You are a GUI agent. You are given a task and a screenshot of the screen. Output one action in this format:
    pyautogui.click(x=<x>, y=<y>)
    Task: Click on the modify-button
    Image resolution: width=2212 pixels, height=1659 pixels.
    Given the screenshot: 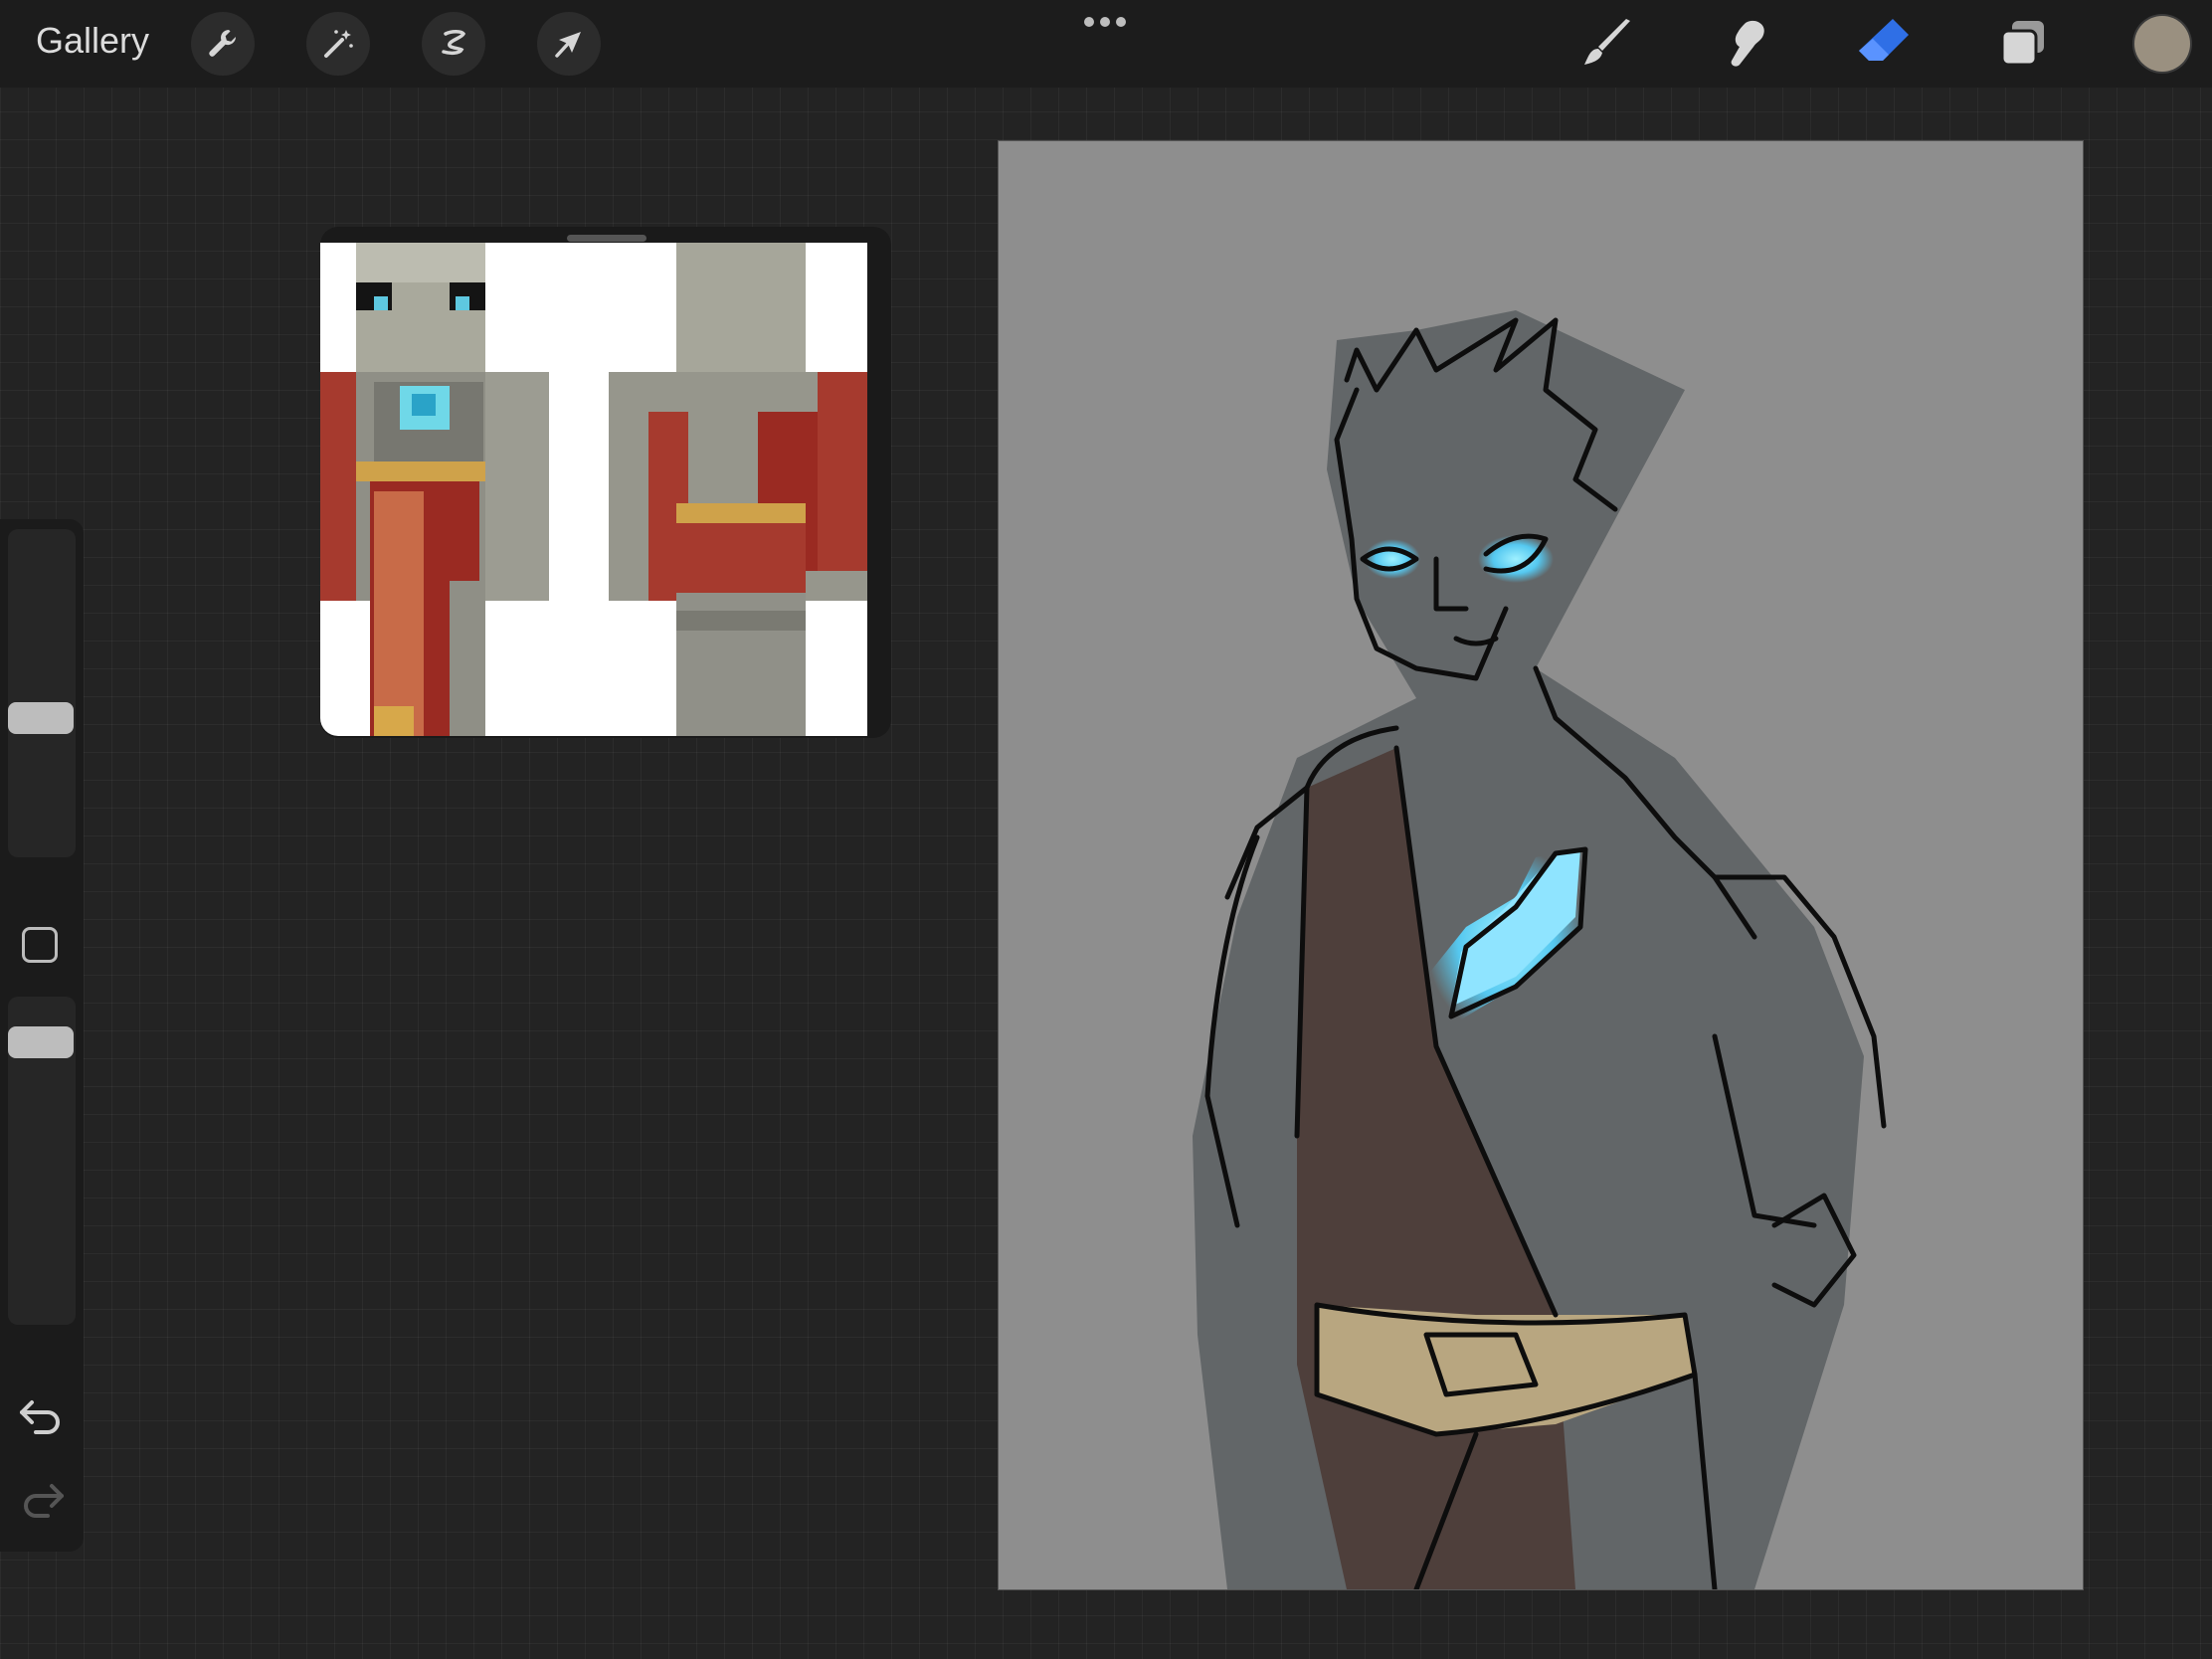 What is the action you would take?
    pyautogui.click(x=40, y=945)
    